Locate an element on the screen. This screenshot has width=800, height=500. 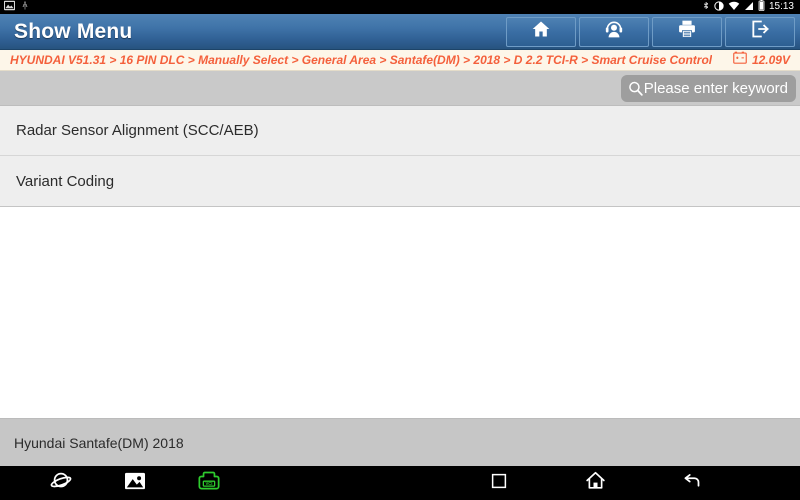
print-button is located at coordinates (687, 31).